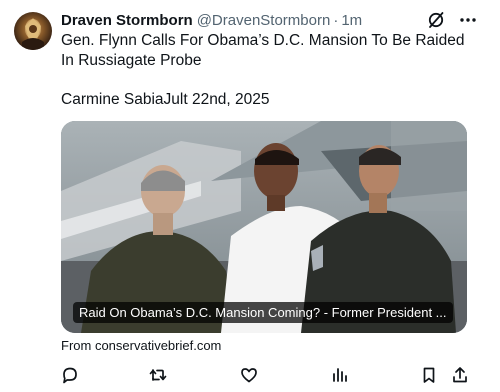  I want to click on timestamp: 1m, so click(351, 20).